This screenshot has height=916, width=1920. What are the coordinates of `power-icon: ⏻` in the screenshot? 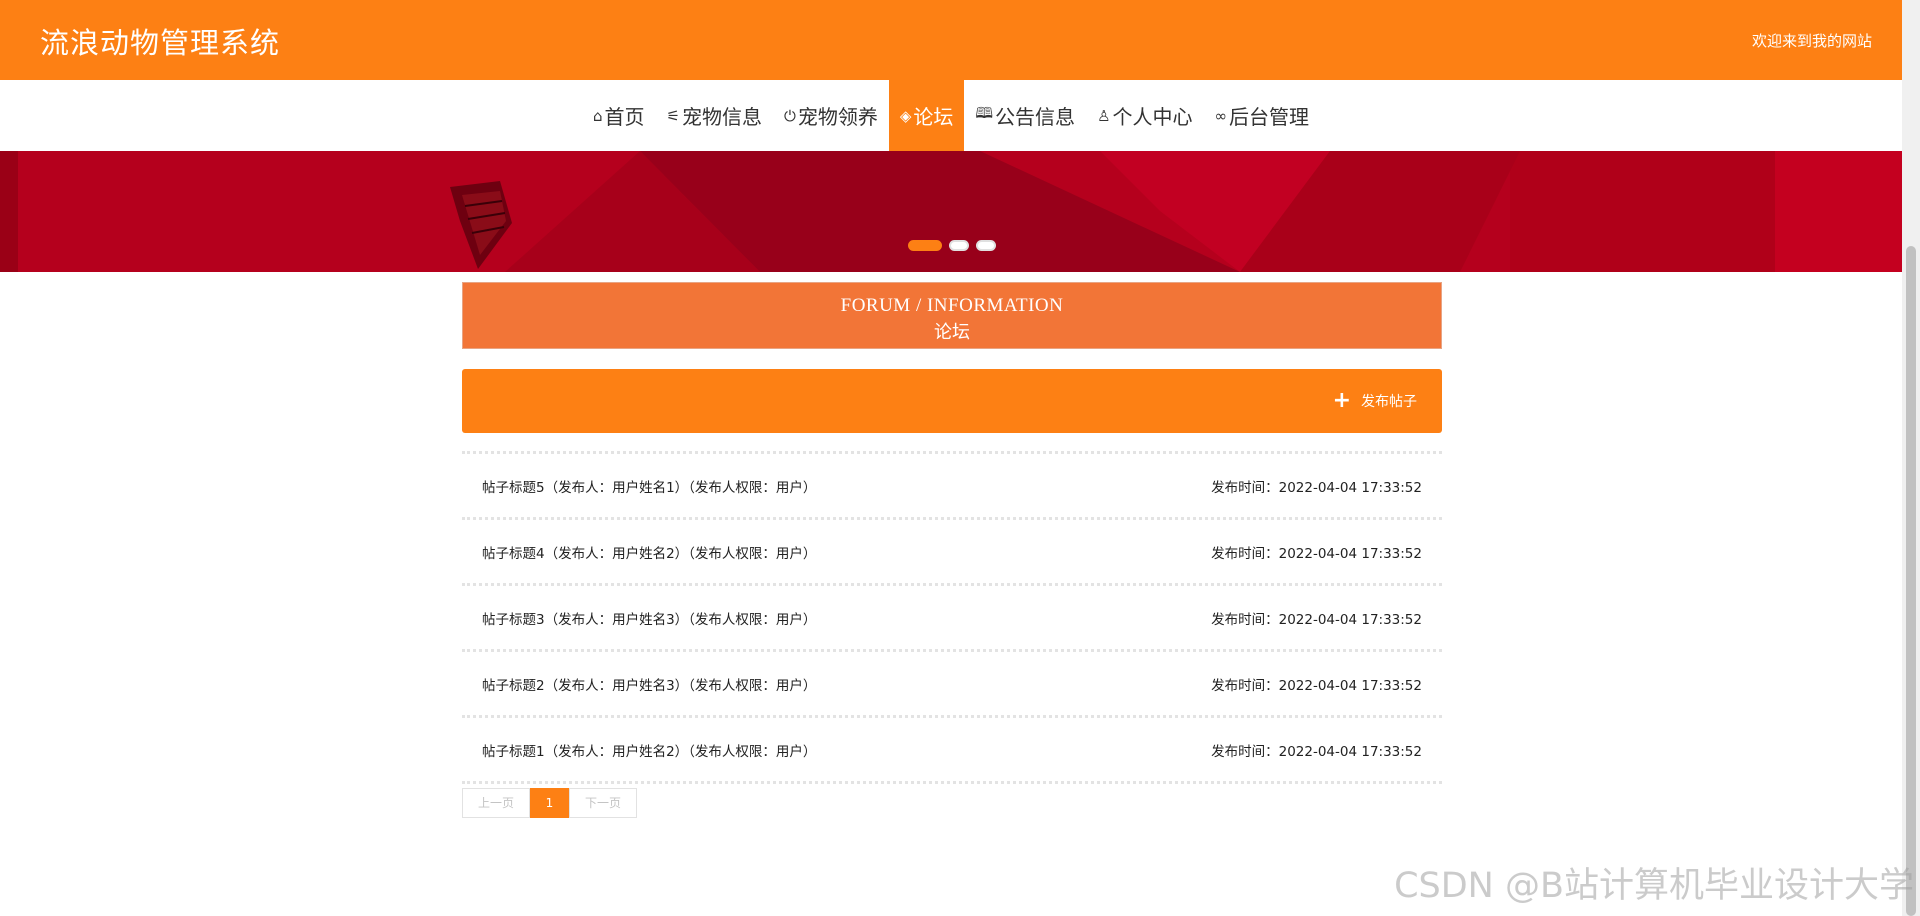 It's located at (789, 115).